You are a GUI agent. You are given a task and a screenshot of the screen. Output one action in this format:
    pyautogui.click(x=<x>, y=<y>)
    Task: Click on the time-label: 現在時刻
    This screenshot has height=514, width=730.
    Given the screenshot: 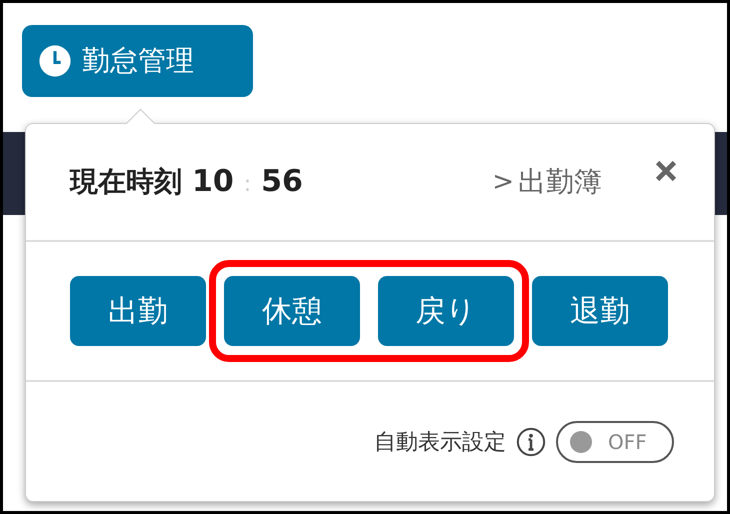 What is the action you would take?
    pyautogui.click(x=126, y=182)
    